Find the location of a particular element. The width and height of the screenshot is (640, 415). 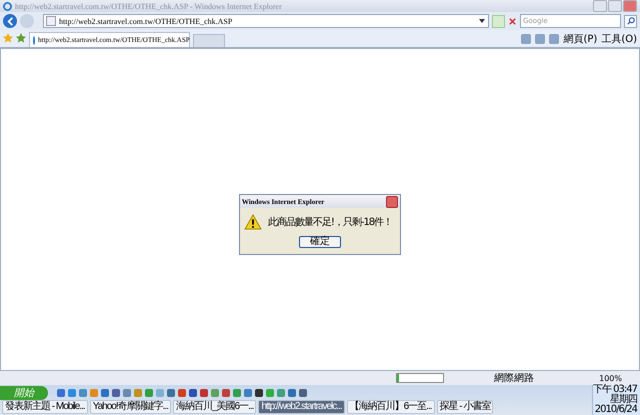

clock-text: 下午 03:47 is located at coordinates (615, 390).